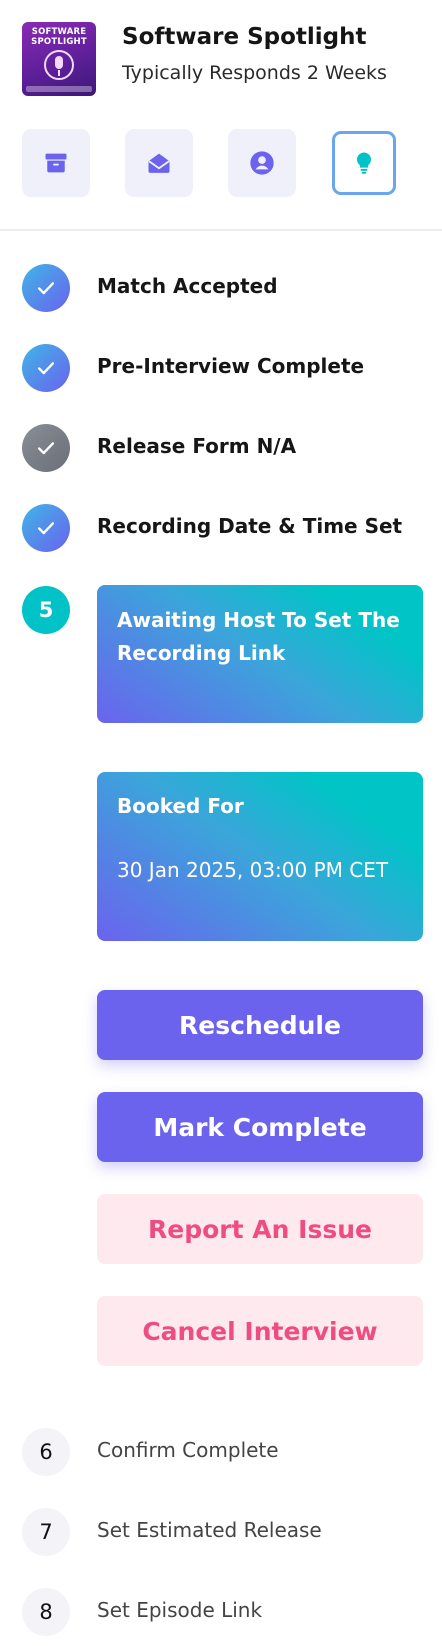 The image size is (442, 1646). What do you see at coordinates (209, 1530) in the screenshot?
I see `step-label: Set Estimated Release` at bounding box center [209, 1530].